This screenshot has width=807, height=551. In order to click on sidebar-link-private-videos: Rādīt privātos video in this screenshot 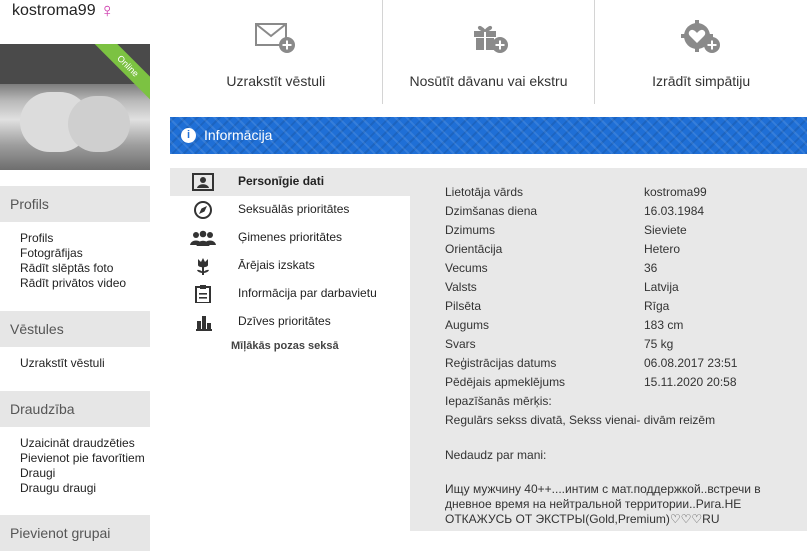, I will do `click(73, 283)`.